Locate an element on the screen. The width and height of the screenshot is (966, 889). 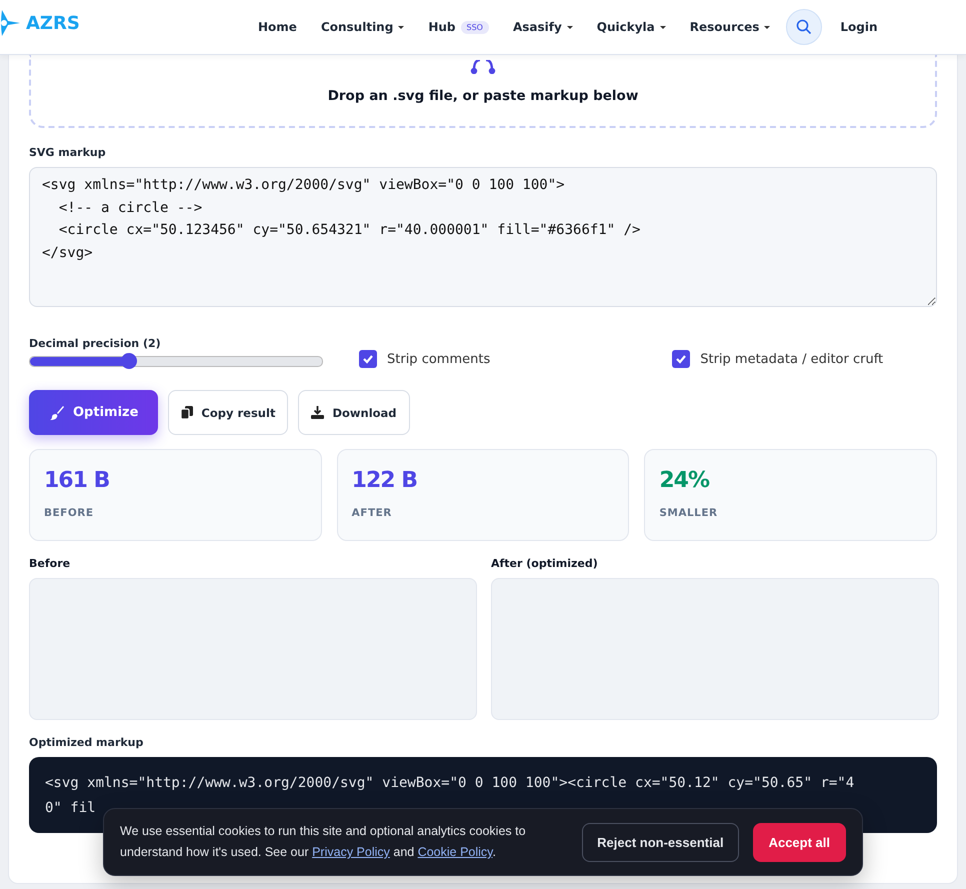
nav-link: Quickyla is located at coordinates (631, 27).